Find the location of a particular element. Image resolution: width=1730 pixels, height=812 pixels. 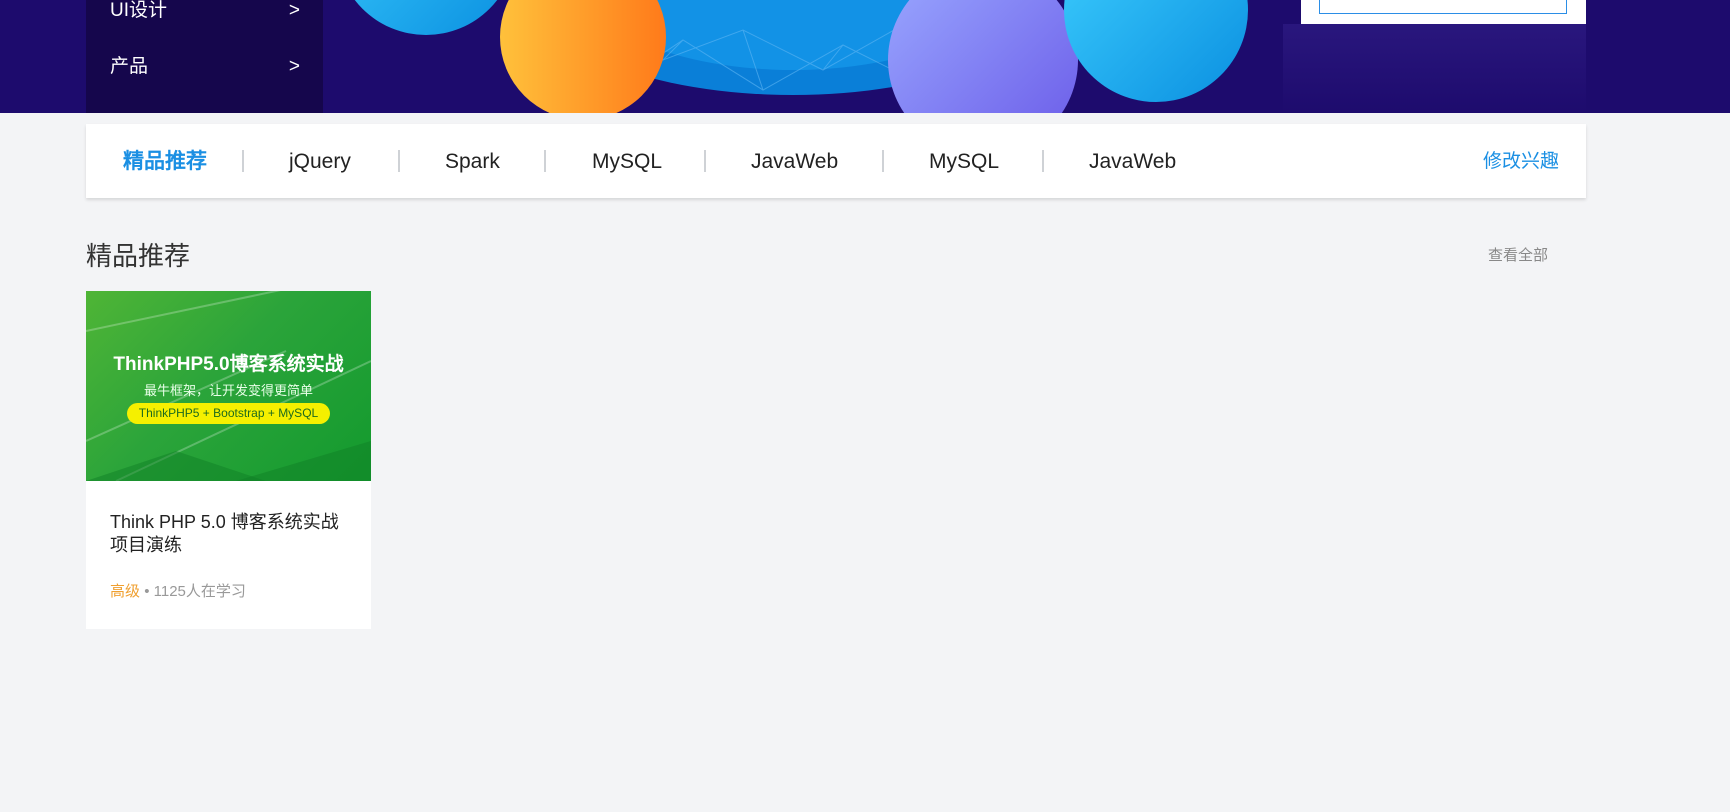

view-all-link: 查看全部 is located at coordinates (1518, 254).